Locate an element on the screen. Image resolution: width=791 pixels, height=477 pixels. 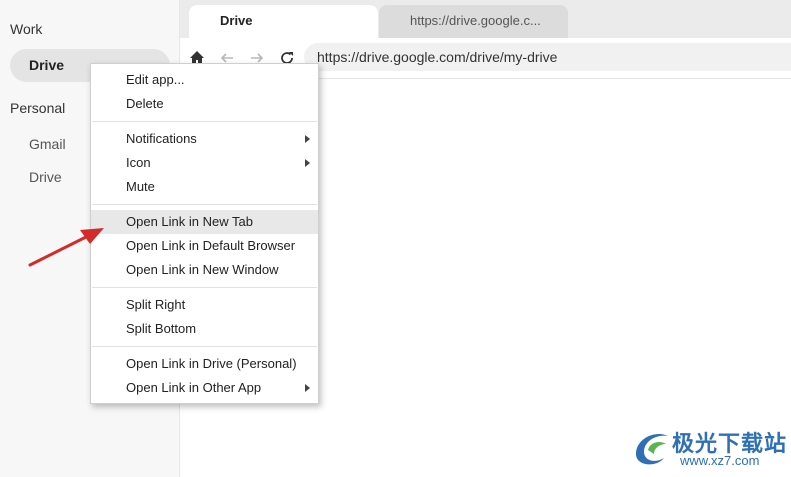
watermark: 极光下载站 www.xz7.com is located at coordinates (710, 447).